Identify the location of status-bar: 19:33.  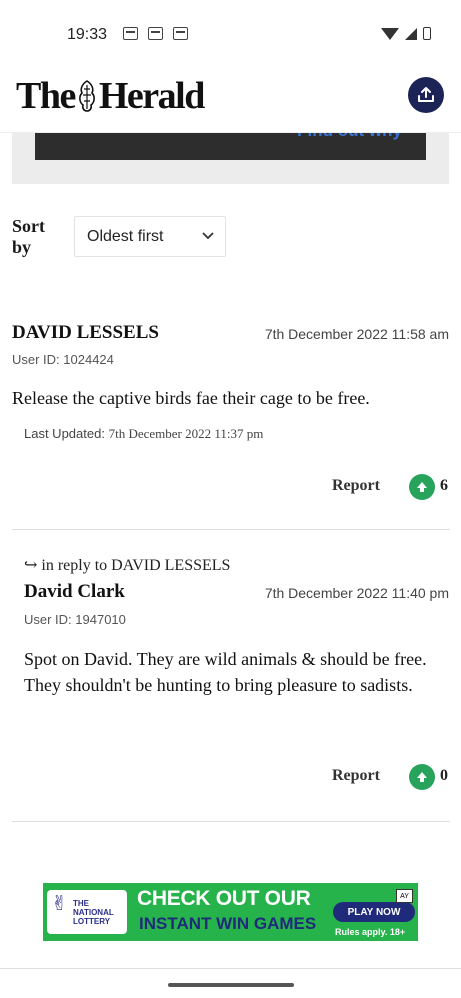
(230, 30).